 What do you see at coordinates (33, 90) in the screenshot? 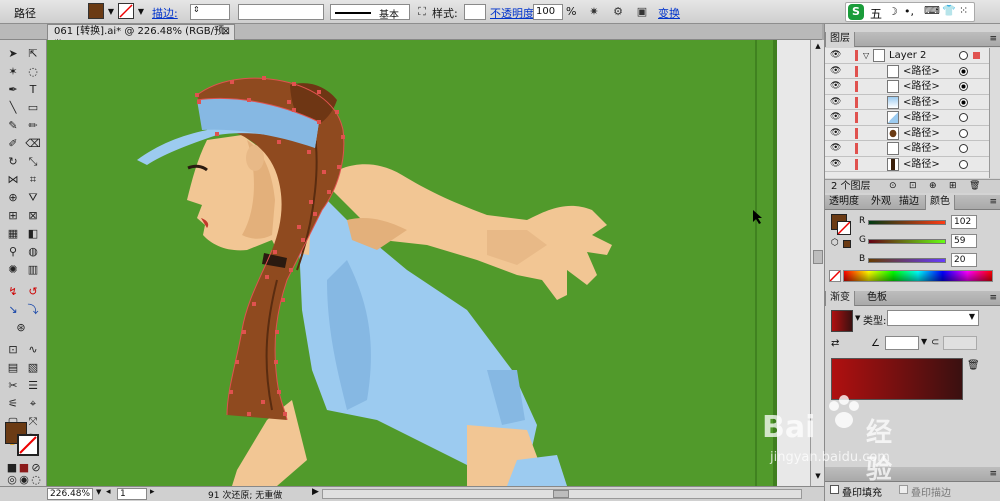
I see `type-tool-icon: T` at bounding box center [33, 90].